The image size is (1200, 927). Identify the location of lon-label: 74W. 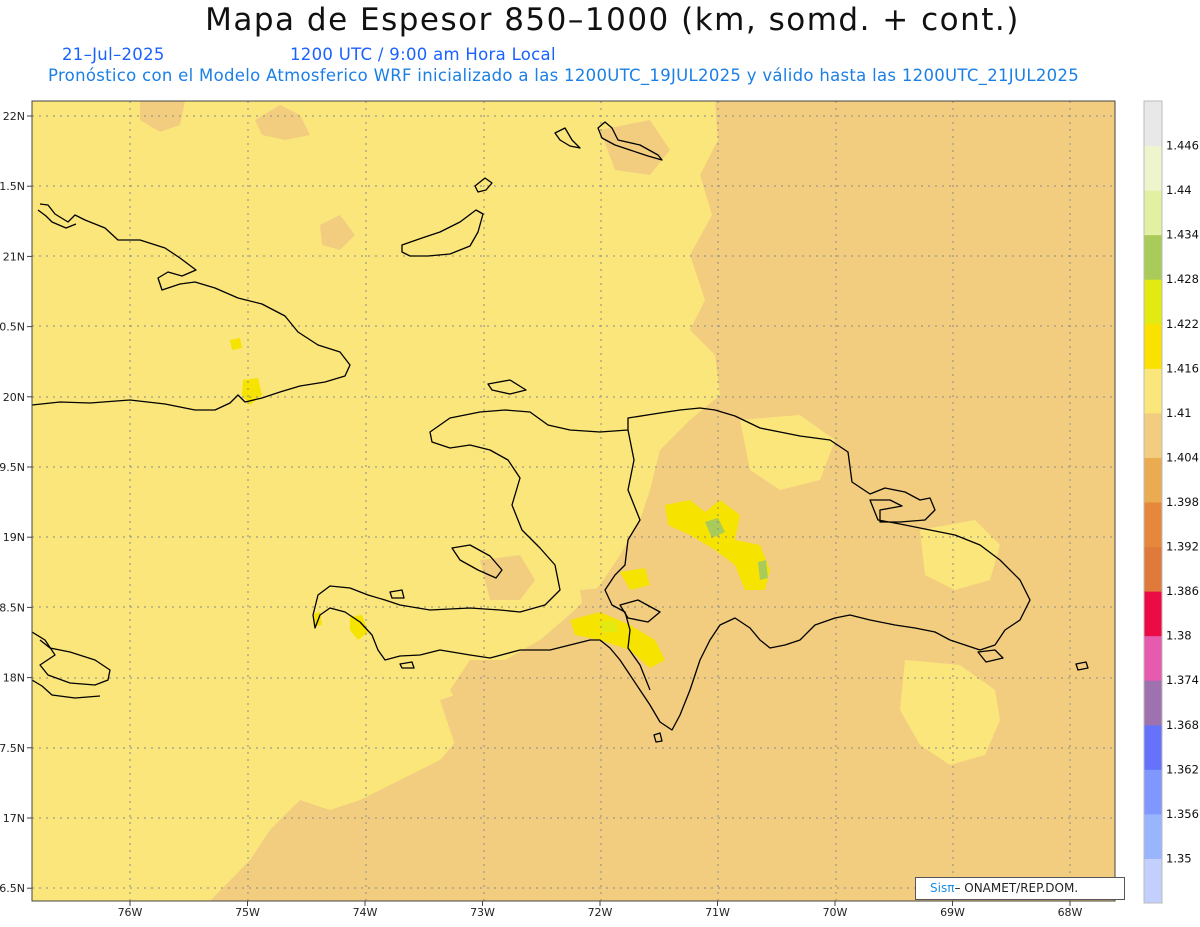
(365, 912).